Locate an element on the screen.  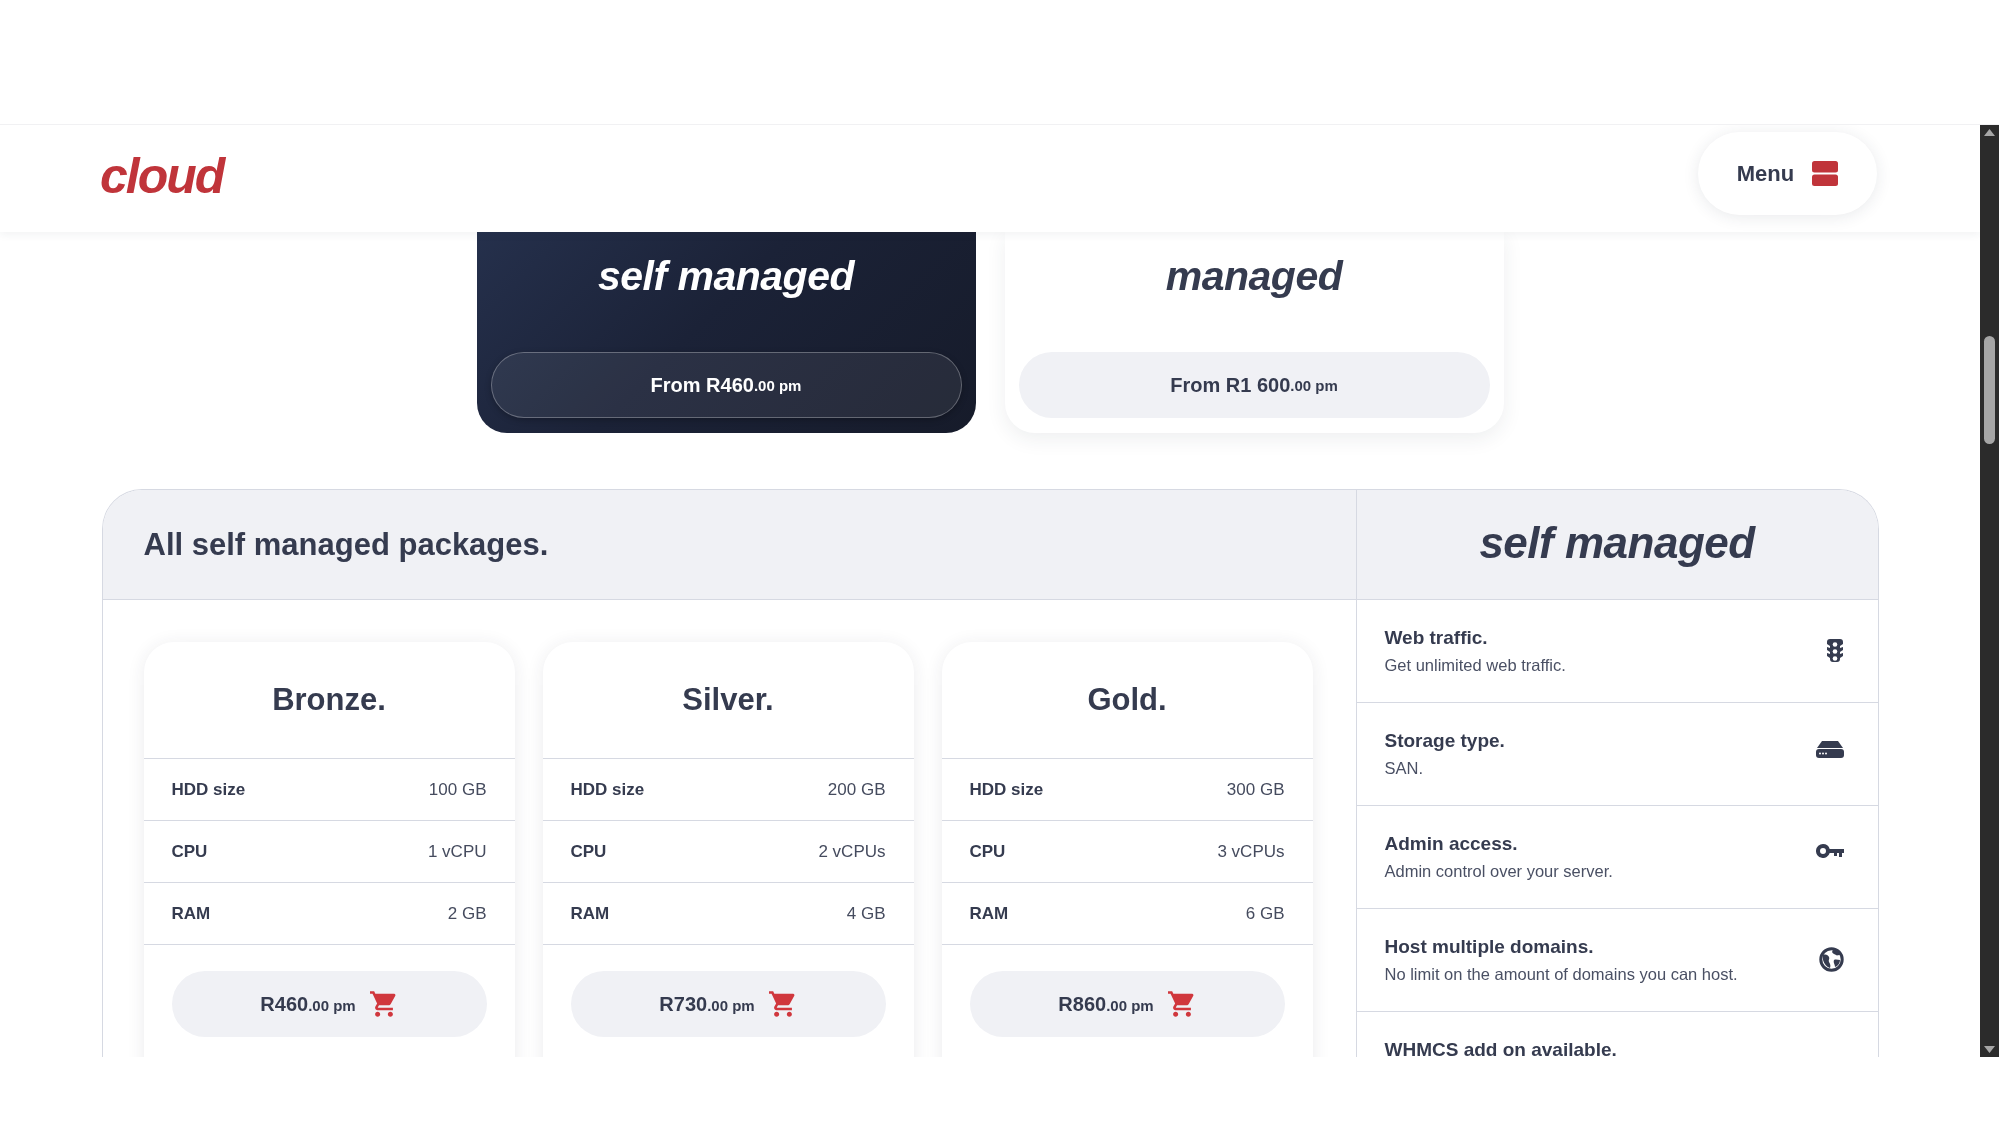
package-name: Bronze. is located at coordinates (329, 700).